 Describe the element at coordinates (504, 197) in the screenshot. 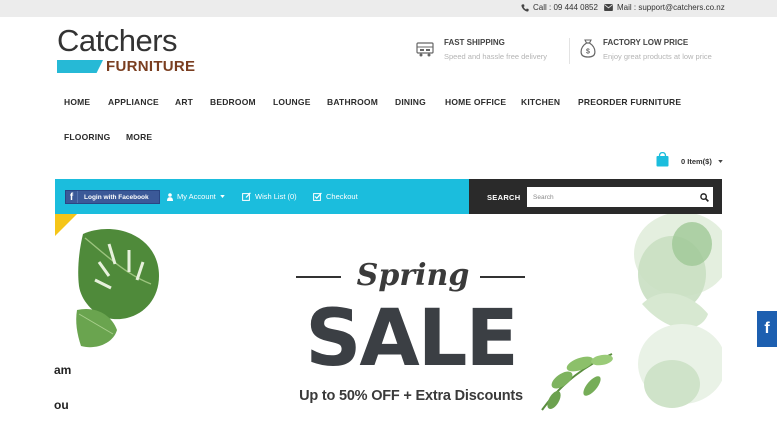

I see `search-label: SEARCH` at that location.